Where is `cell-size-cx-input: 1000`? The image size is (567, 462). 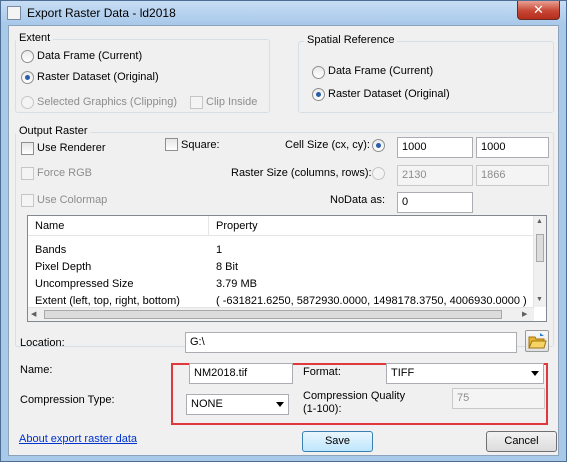
cell-size-cx-input: 1000 is located at coordinates (435, 147).